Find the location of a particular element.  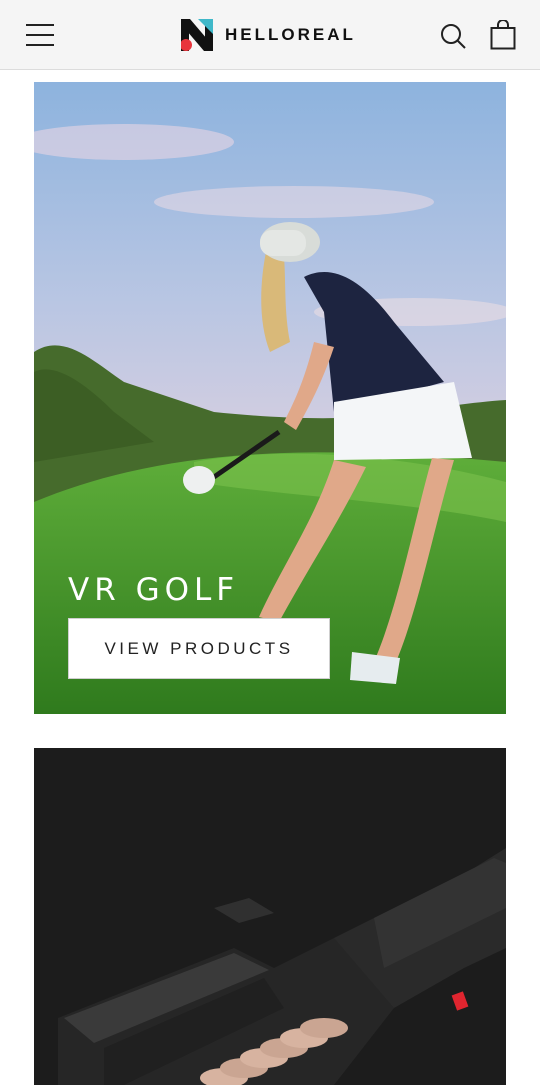

brand-logo: HELLOREAL is located at coordinates (268, 35).